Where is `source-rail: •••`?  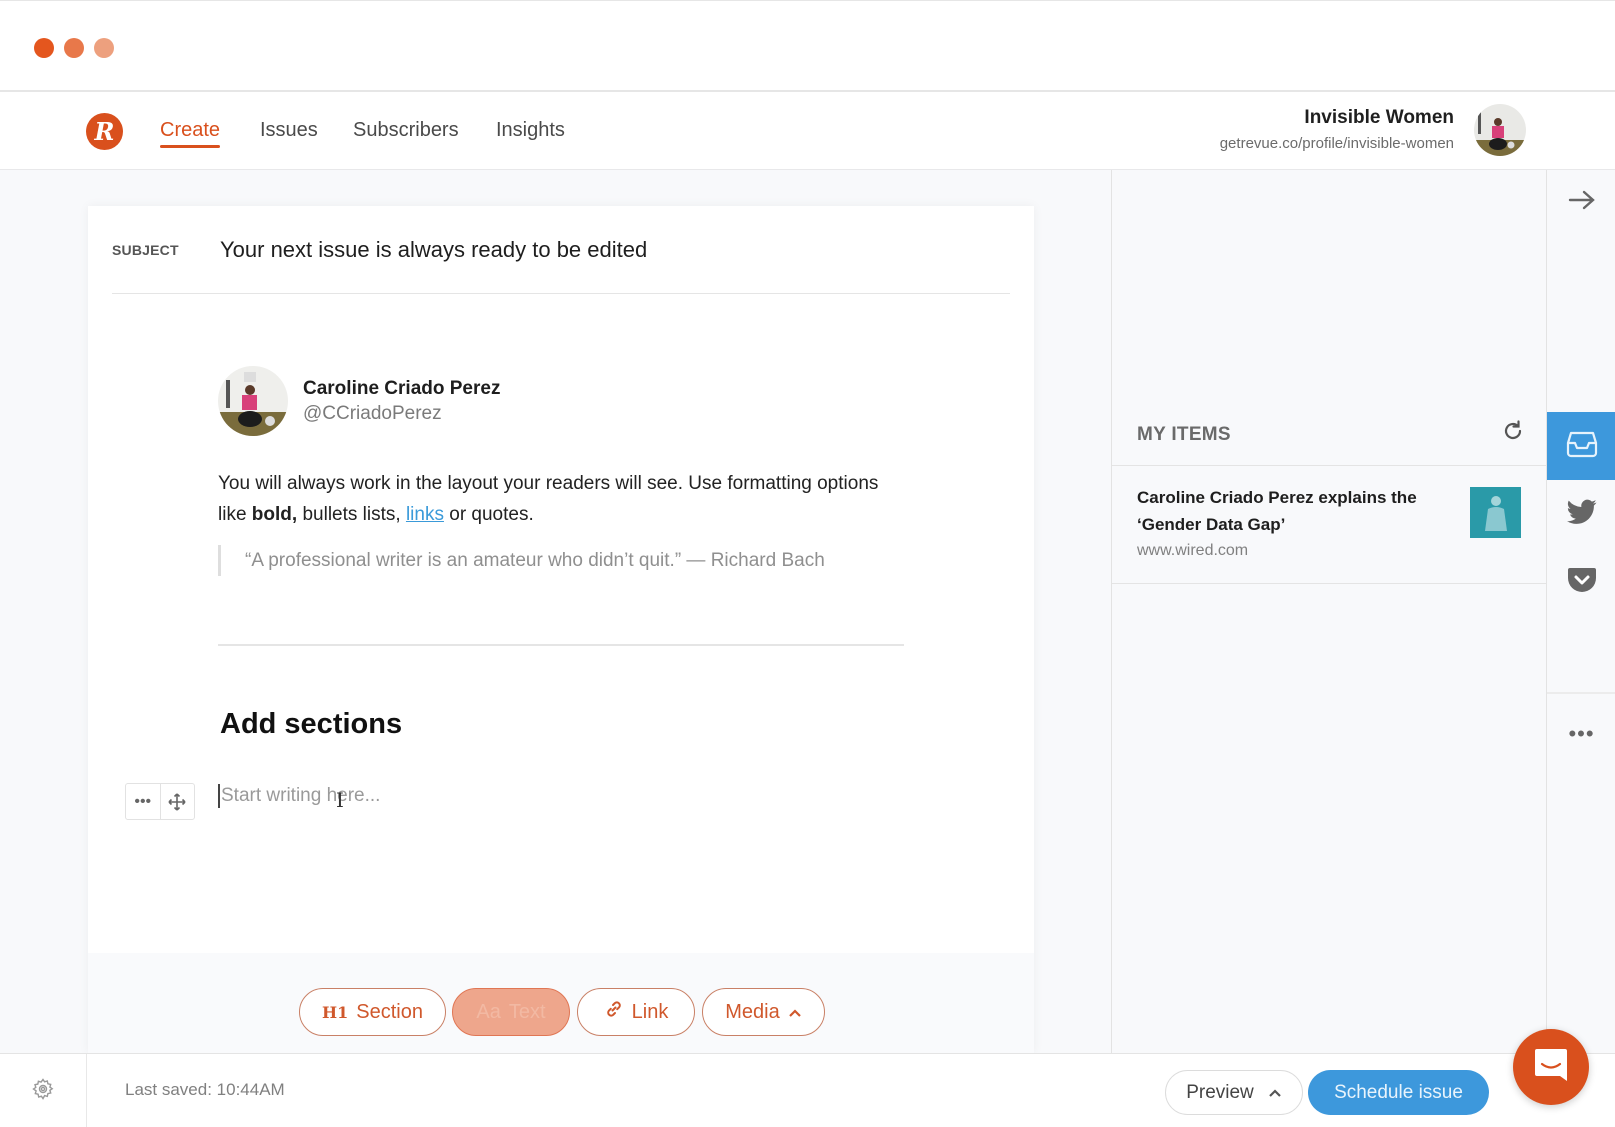 source-rail: ••• is located at coordinates (1580, 611).